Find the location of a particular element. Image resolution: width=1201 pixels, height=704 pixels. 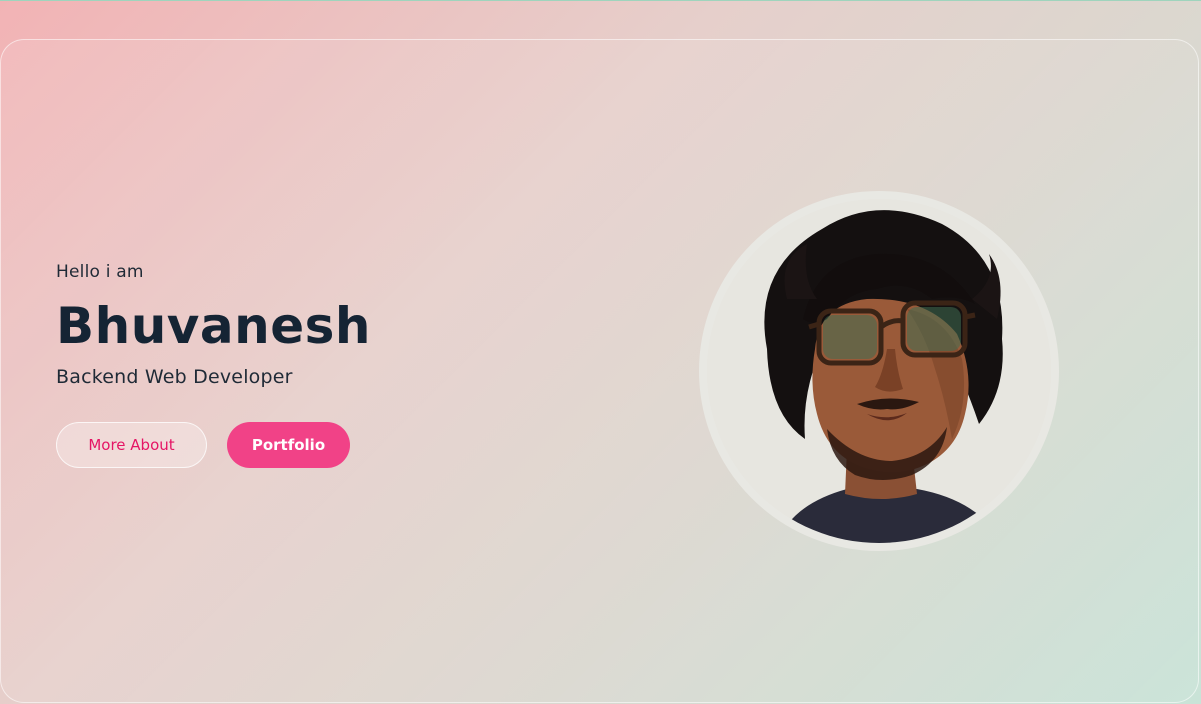

hero-name: Bhuvanesh is located at coordinates (213, 326).